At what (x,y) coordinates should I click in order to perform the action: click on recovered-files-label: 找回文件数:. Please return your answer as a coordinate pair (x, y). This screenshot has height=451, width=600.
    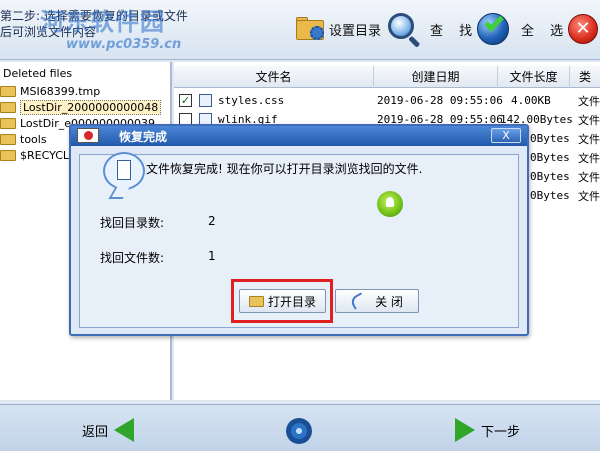
    Looking at the image, I should click on (132, 258).